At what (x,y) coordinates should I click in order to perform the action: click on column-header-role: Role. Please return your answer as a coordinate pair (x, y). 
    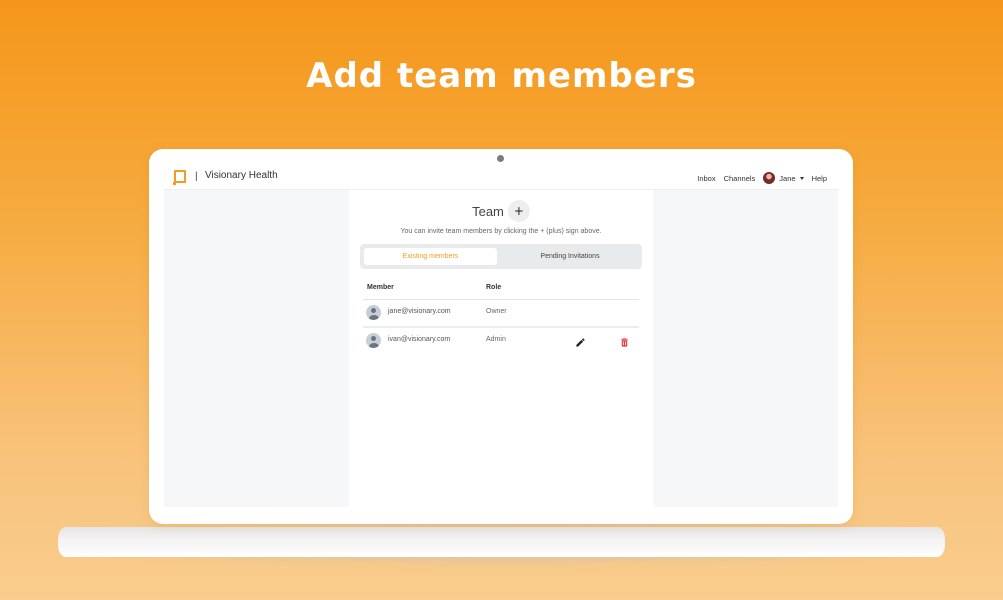
    Looking at the image, I should click on (494, 287).